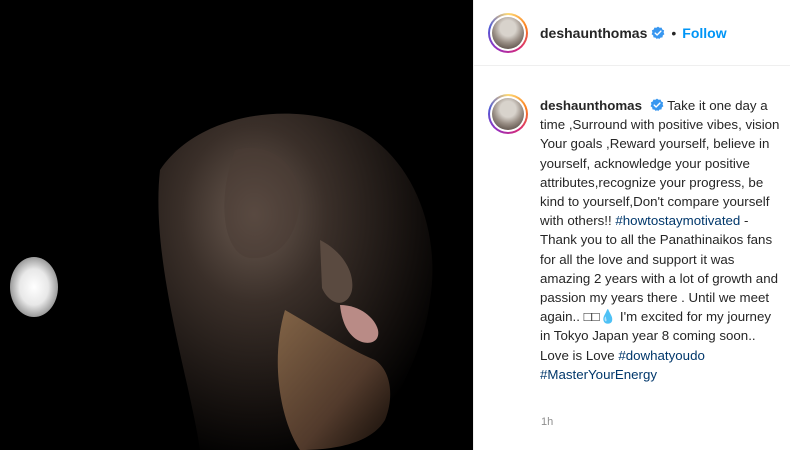 Image resolution: width=790 pixels, height=450 pixels. I want to click on caption-avatar, so click(508, 114).